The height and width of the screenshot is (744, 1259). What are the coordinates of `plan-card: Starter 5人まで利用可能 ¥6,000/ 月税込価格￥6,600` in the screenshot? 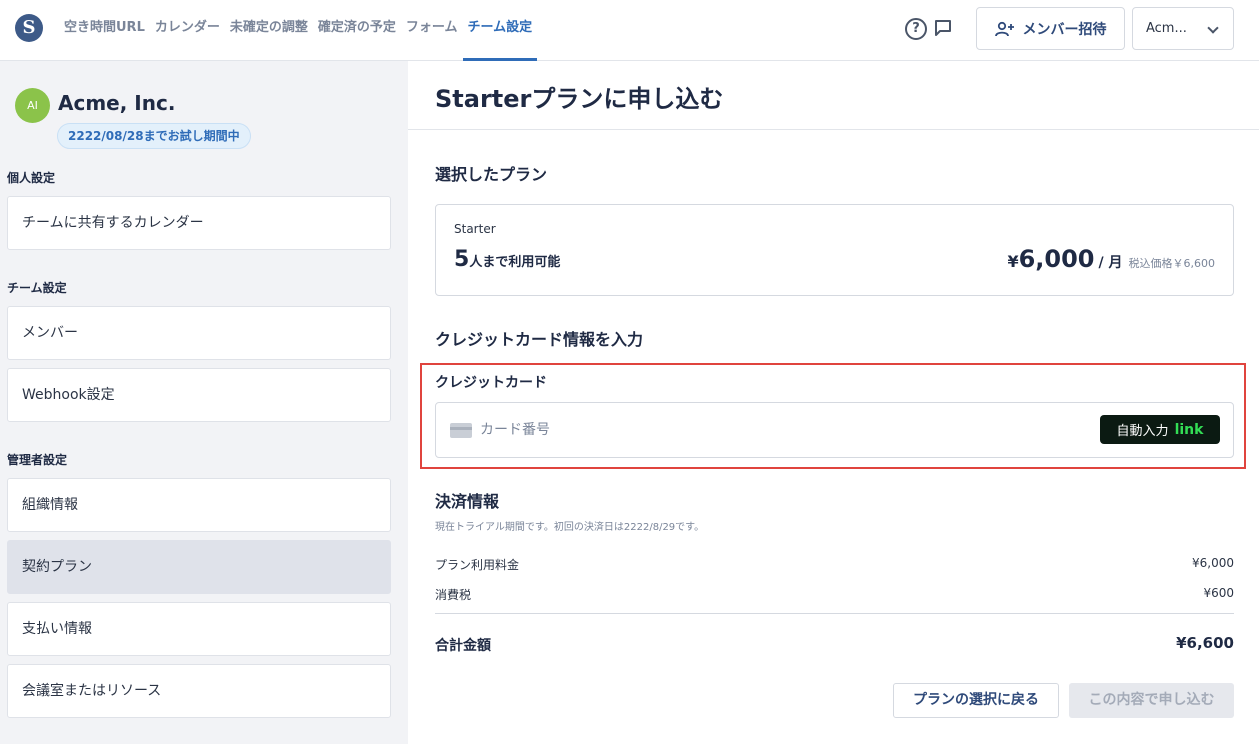 It's located at (834, 250).